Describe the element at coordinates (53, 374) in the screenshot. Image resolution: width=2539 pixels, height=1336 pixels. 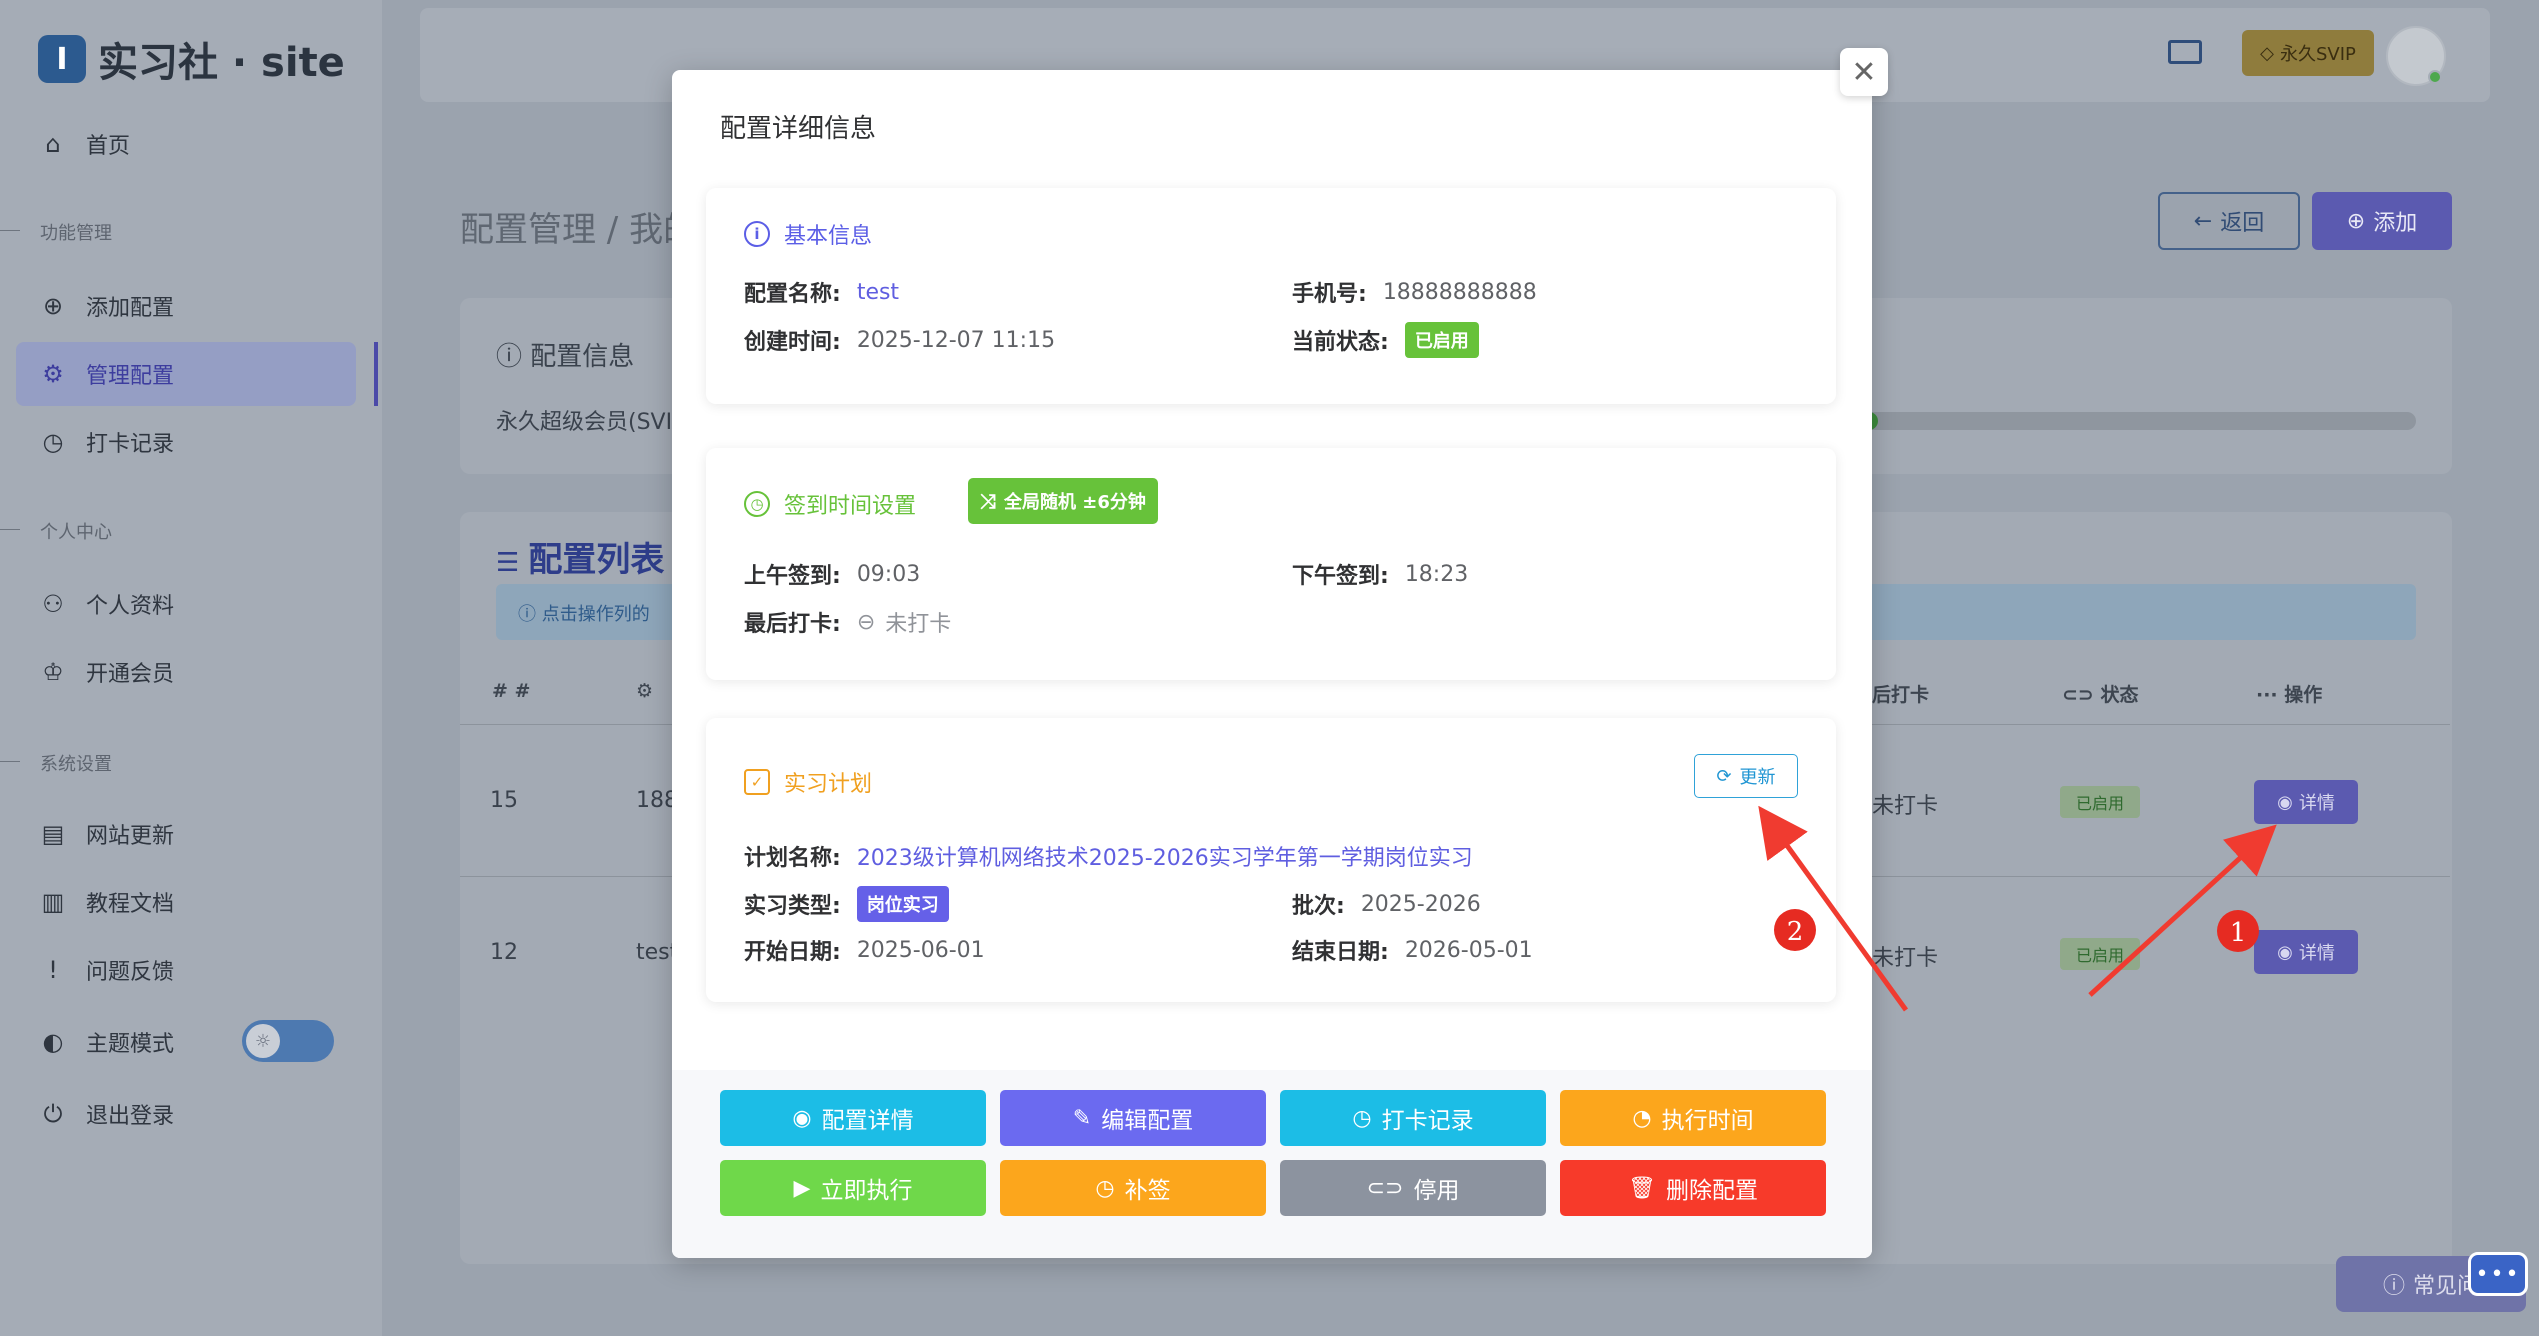
I see `gear-icon: ⚙` at that location.